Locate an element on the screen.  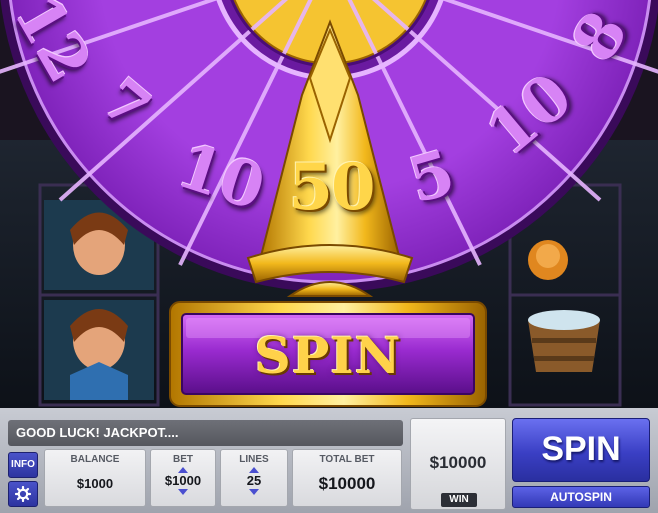
lines-title: LINES is located at coordinates (254, 459).